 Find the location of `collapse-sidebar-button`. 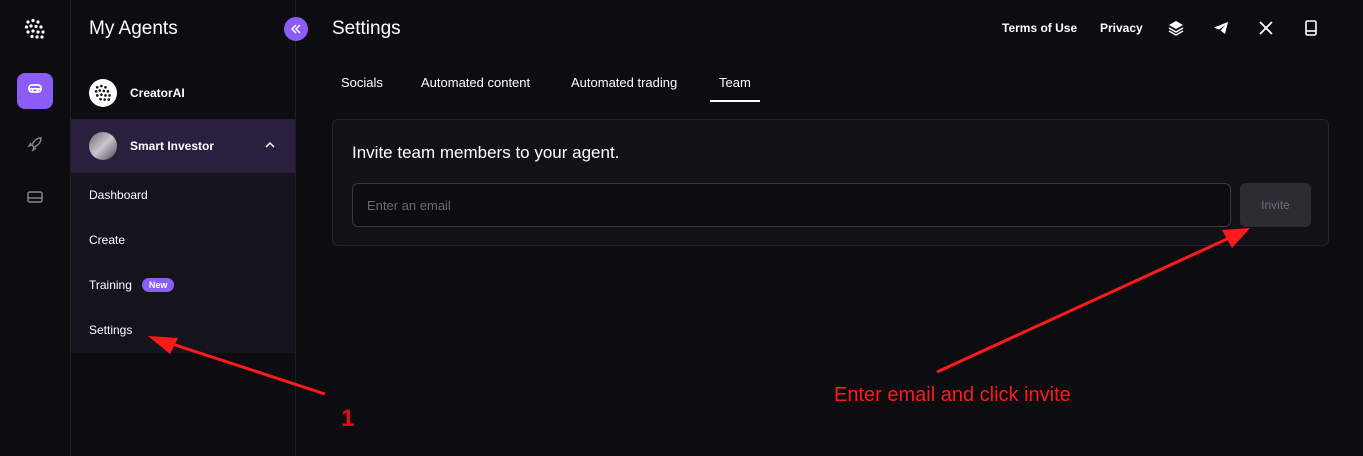

collapse-sidebar-button is located at coordinates (296, 29).